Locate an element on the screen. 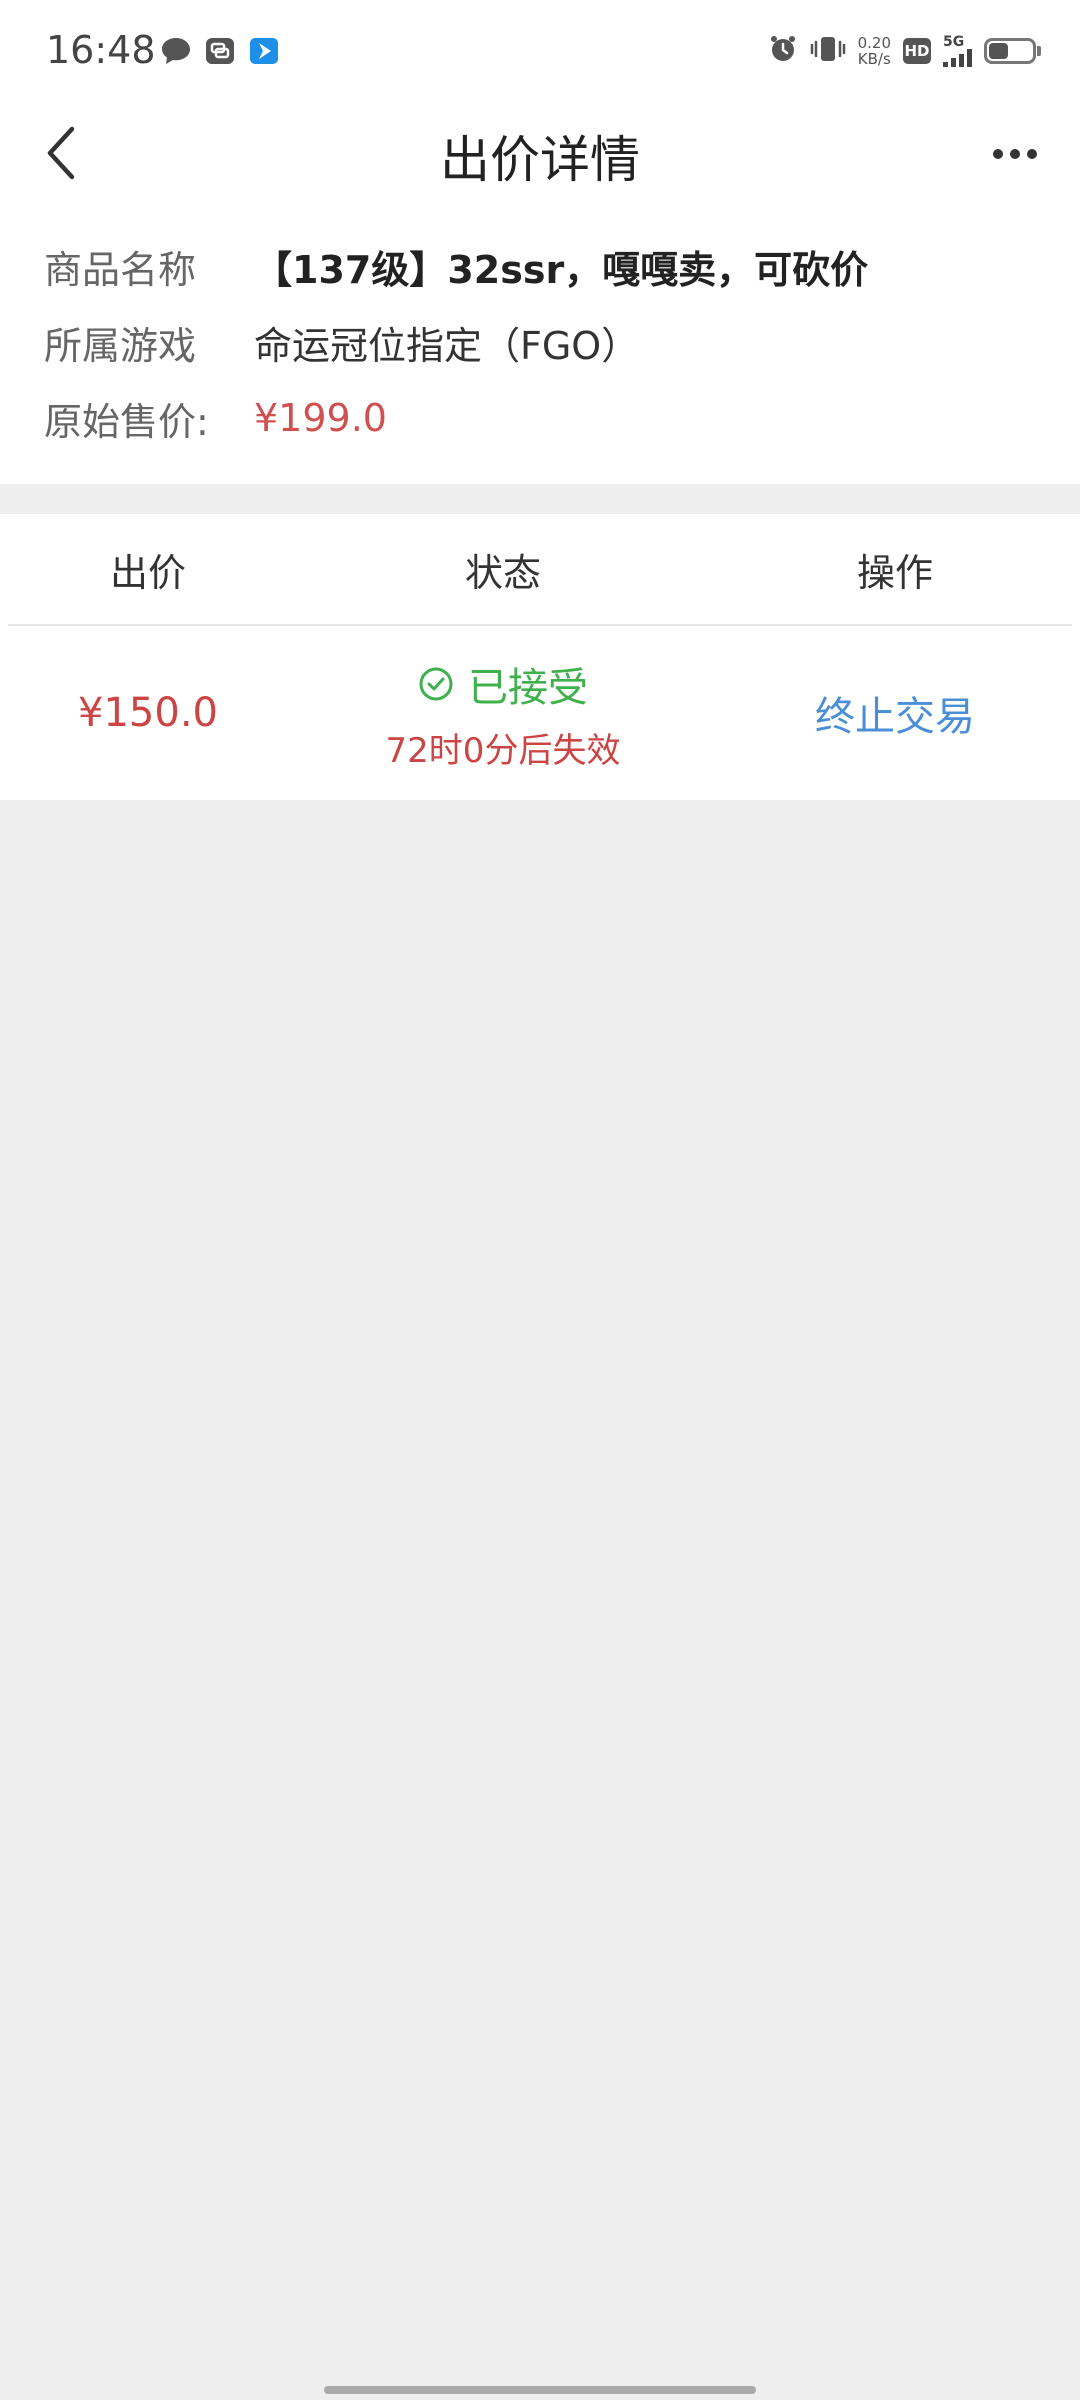 This screenshot has width=1080, height=2400. more-options-button is located at coordinates (1015, 154).